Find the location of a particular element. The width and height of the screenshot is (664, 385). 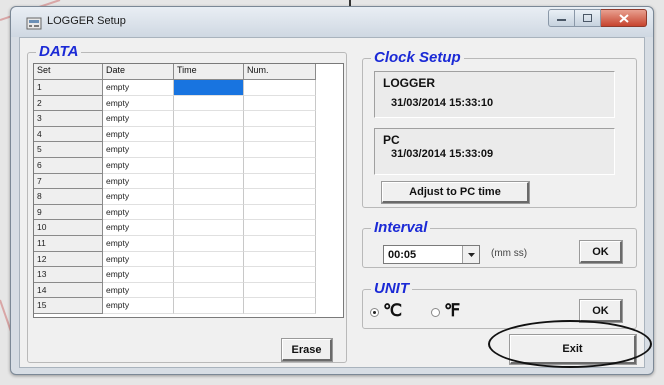

interval-ok-button: OK is located at coordinates (601, 252).